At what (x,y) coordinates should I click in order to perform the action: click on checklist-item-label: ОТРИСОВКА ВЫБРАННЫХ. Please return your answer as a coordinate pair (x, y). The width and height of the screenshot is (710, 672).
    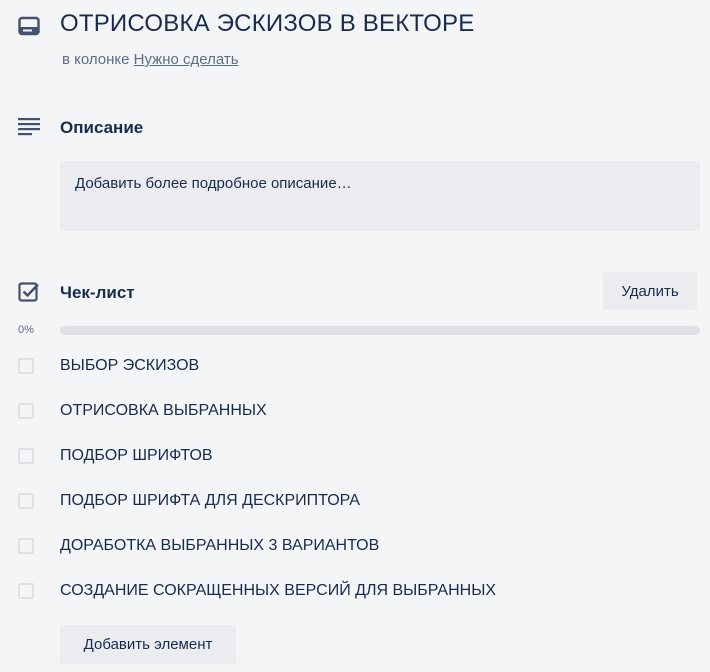
    Looking at the image, I should click on (163, 411).